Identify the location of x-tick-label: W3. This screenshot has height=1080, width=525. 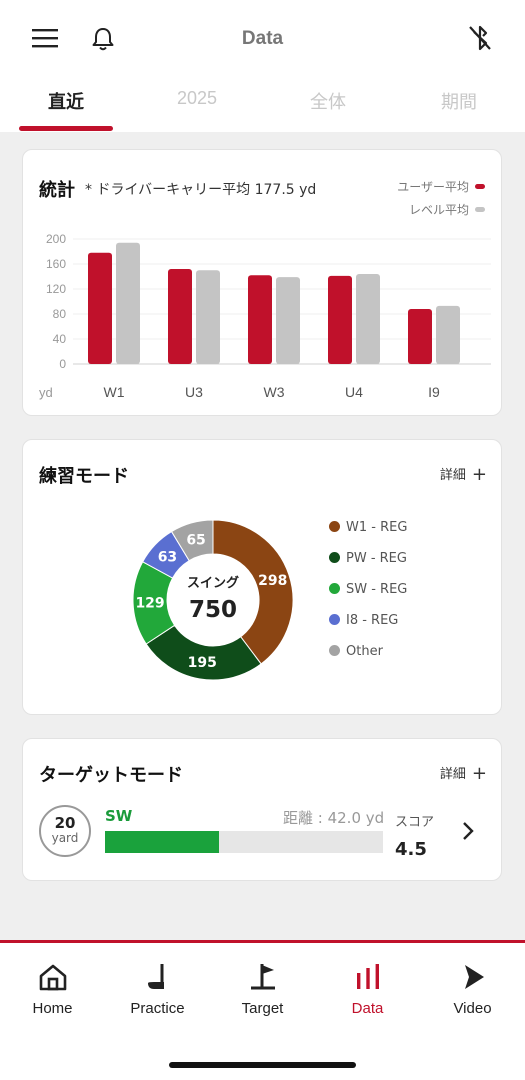
(274, 392).